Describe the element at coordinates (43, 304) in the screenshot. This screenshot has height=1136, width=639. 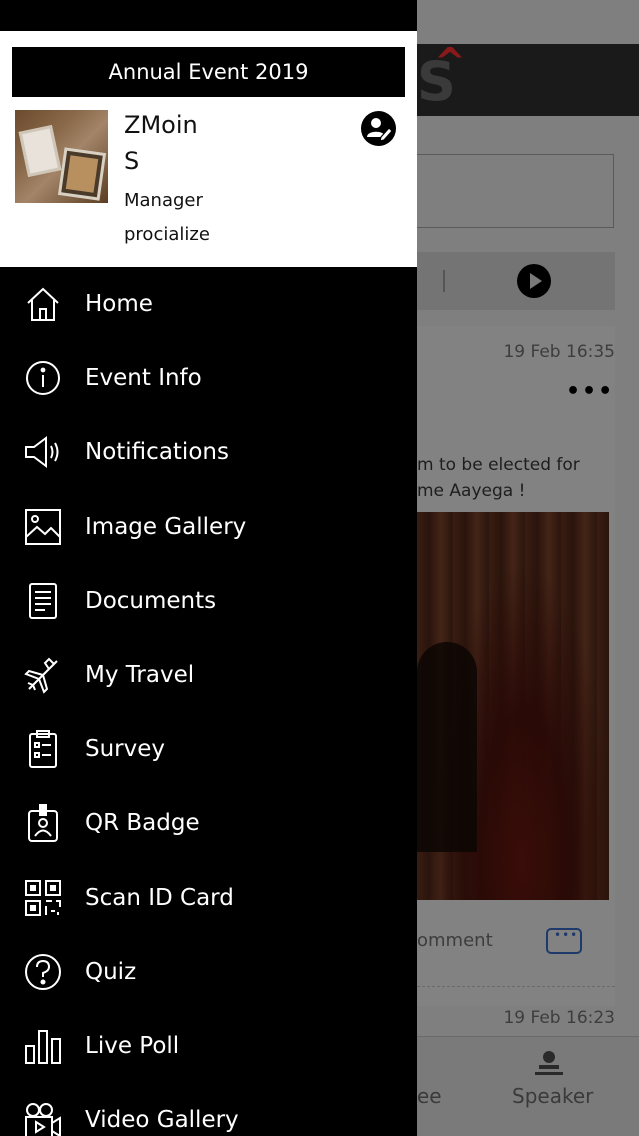
I see `home-icon` at that location.